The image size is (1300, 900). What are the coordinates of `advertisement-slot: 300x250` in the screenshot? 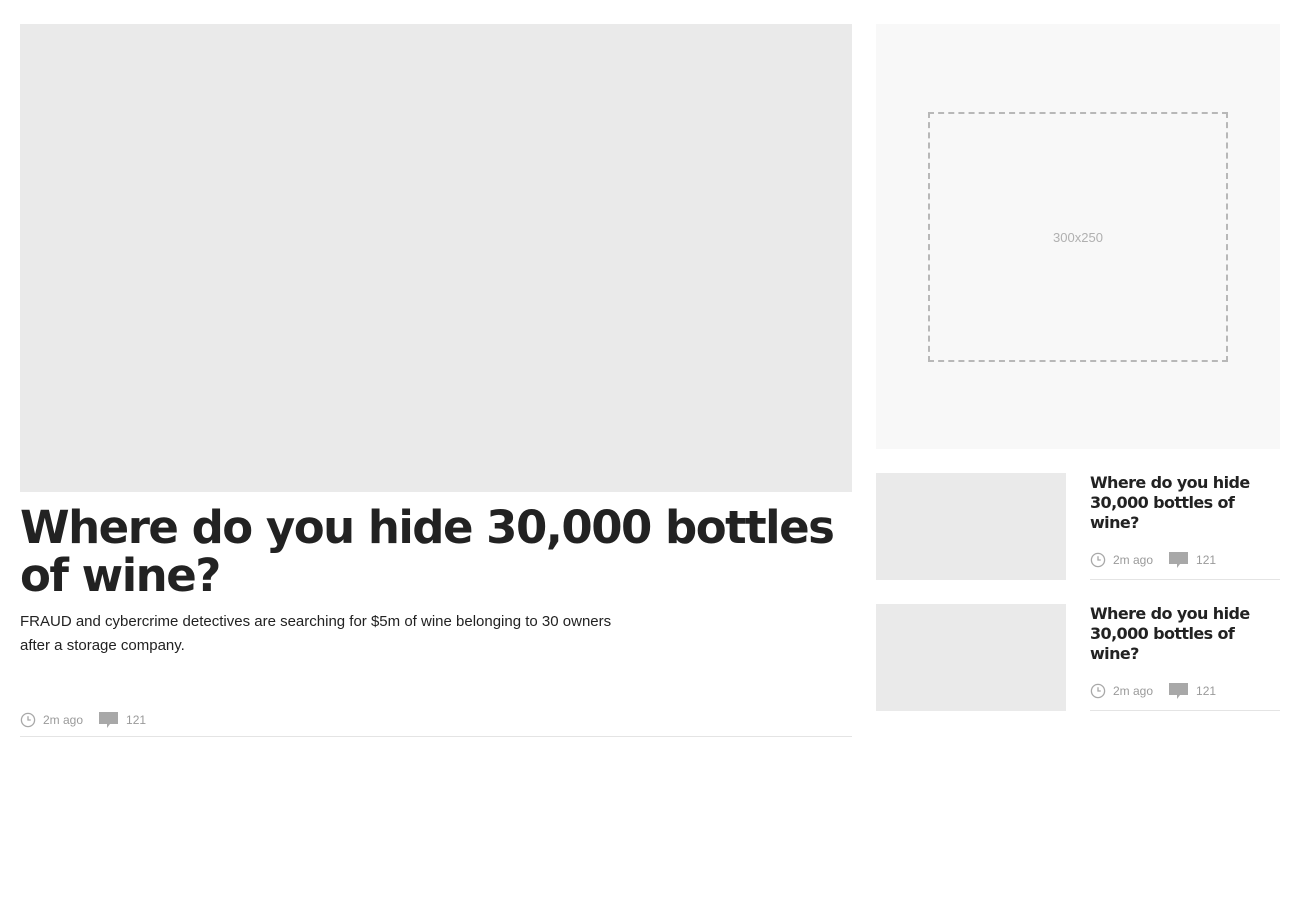 It's located at (1078, 236).